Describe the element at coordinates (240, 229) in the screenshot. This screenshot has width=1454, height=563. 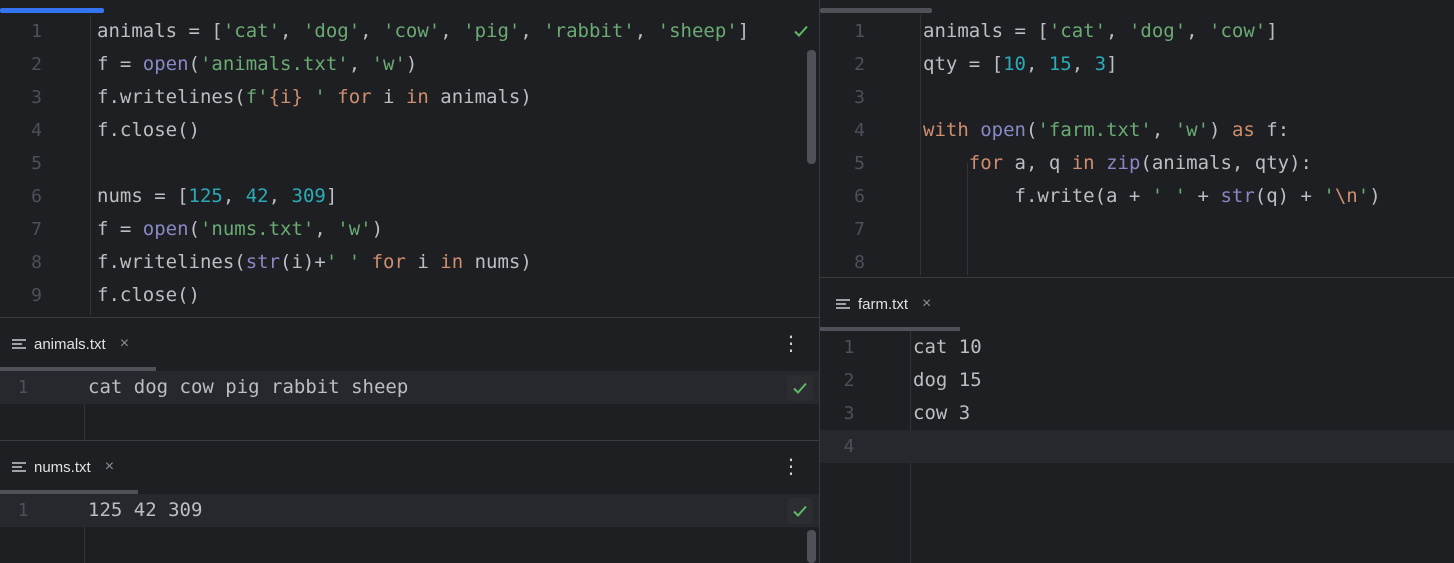
I see `code-text: f = open('nums.txt', 'w')` at that location.